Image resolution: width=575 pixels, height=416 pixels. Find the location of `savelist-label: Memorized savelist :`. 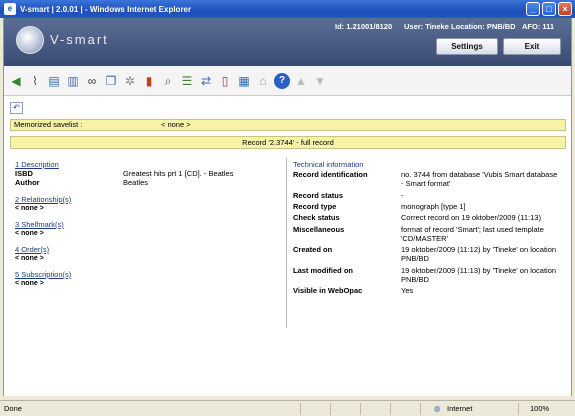

savelist-label: Memorized savelist : is located at coordinates (48, 124).